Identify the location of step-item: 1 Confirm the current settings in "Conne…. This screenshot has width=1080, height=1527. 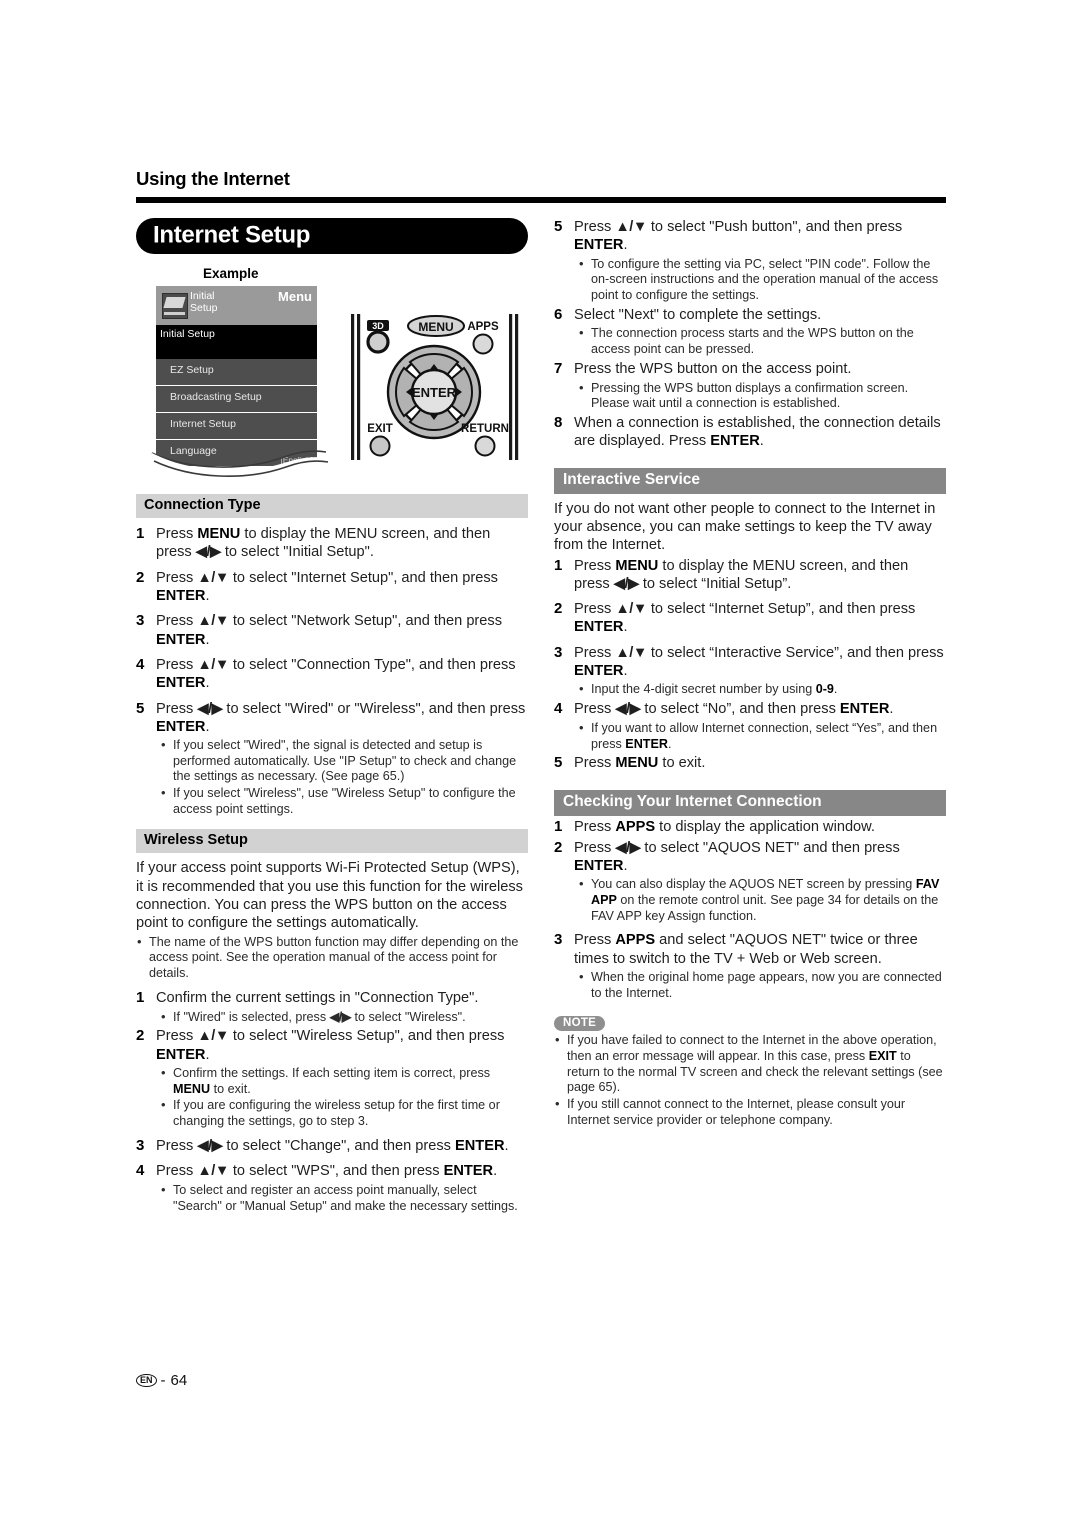
(332, 998).